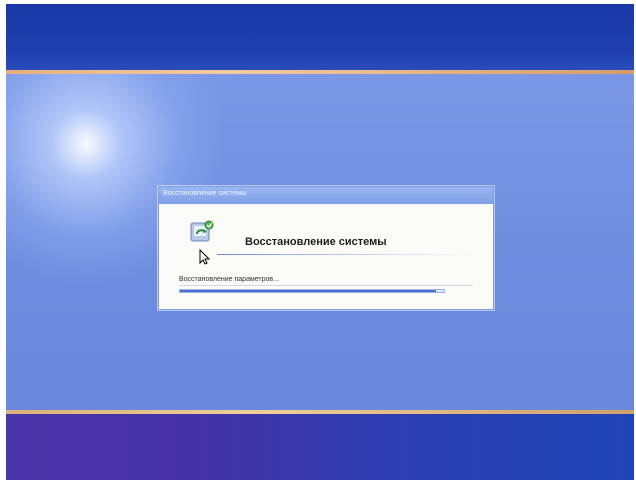  I want to click on top-band, so click(320, 37).